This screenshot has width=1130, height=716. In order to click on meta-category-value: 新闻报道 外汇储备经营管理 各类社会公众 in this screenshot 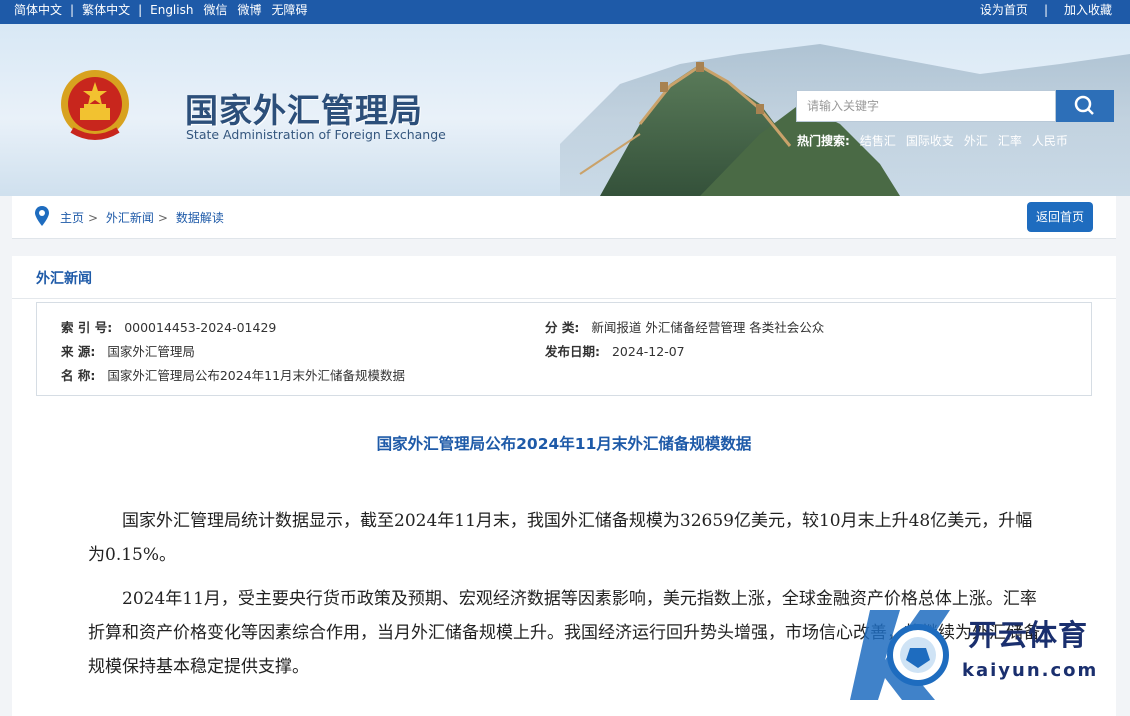, I will do `click(708, 327)`.